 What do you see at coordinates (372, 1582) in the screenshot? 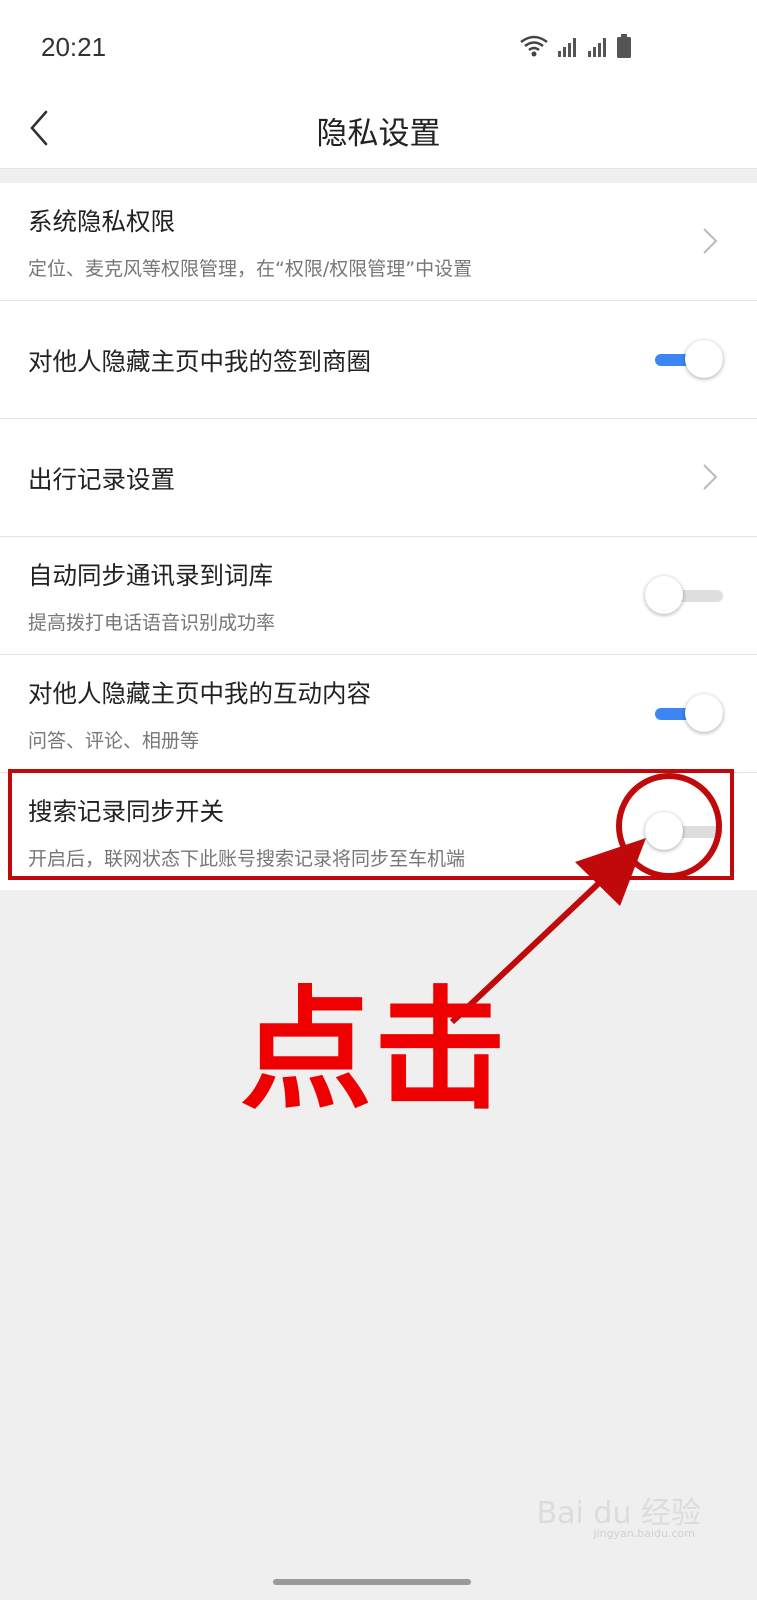
I see `home-indicator` at bounding box center [372, 1582].